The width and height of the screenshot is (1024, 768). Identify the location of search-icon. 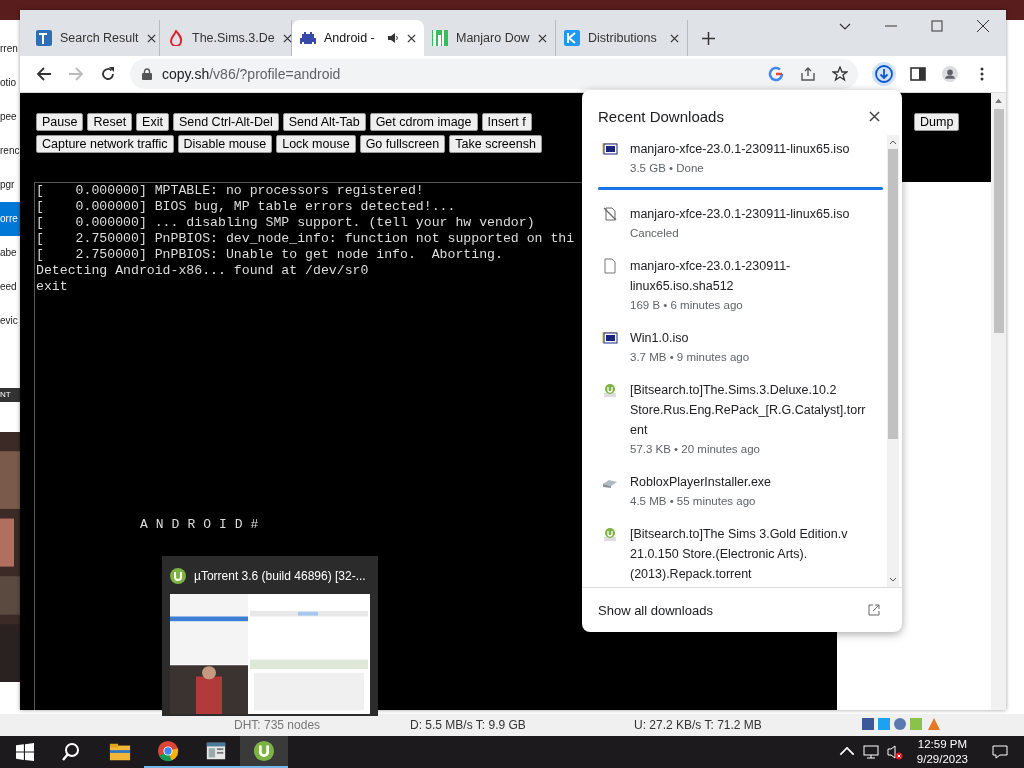
(71, 752).